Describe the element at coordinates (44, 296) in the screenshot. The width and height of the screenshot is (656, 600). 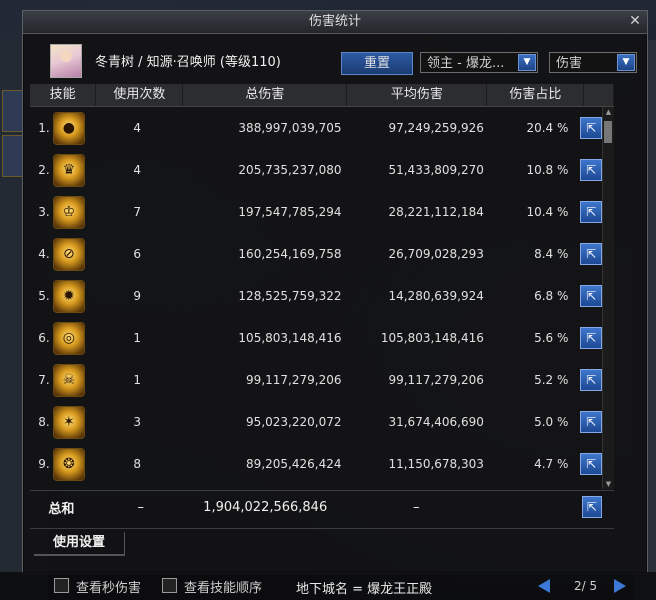
I see `row-index: 5.` at that location.